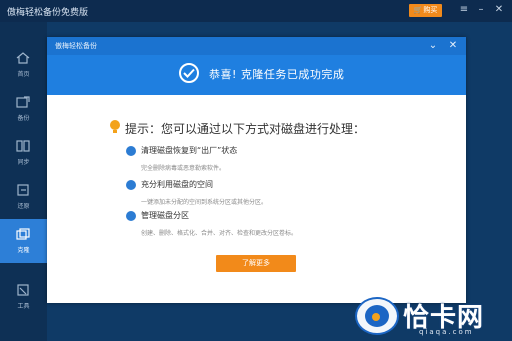 The width and height of the screenshot is (512, 341). What do you see at coordinates (23, 58) in the screenshot?
I see `home-icon` at bounding box center [23, 58].